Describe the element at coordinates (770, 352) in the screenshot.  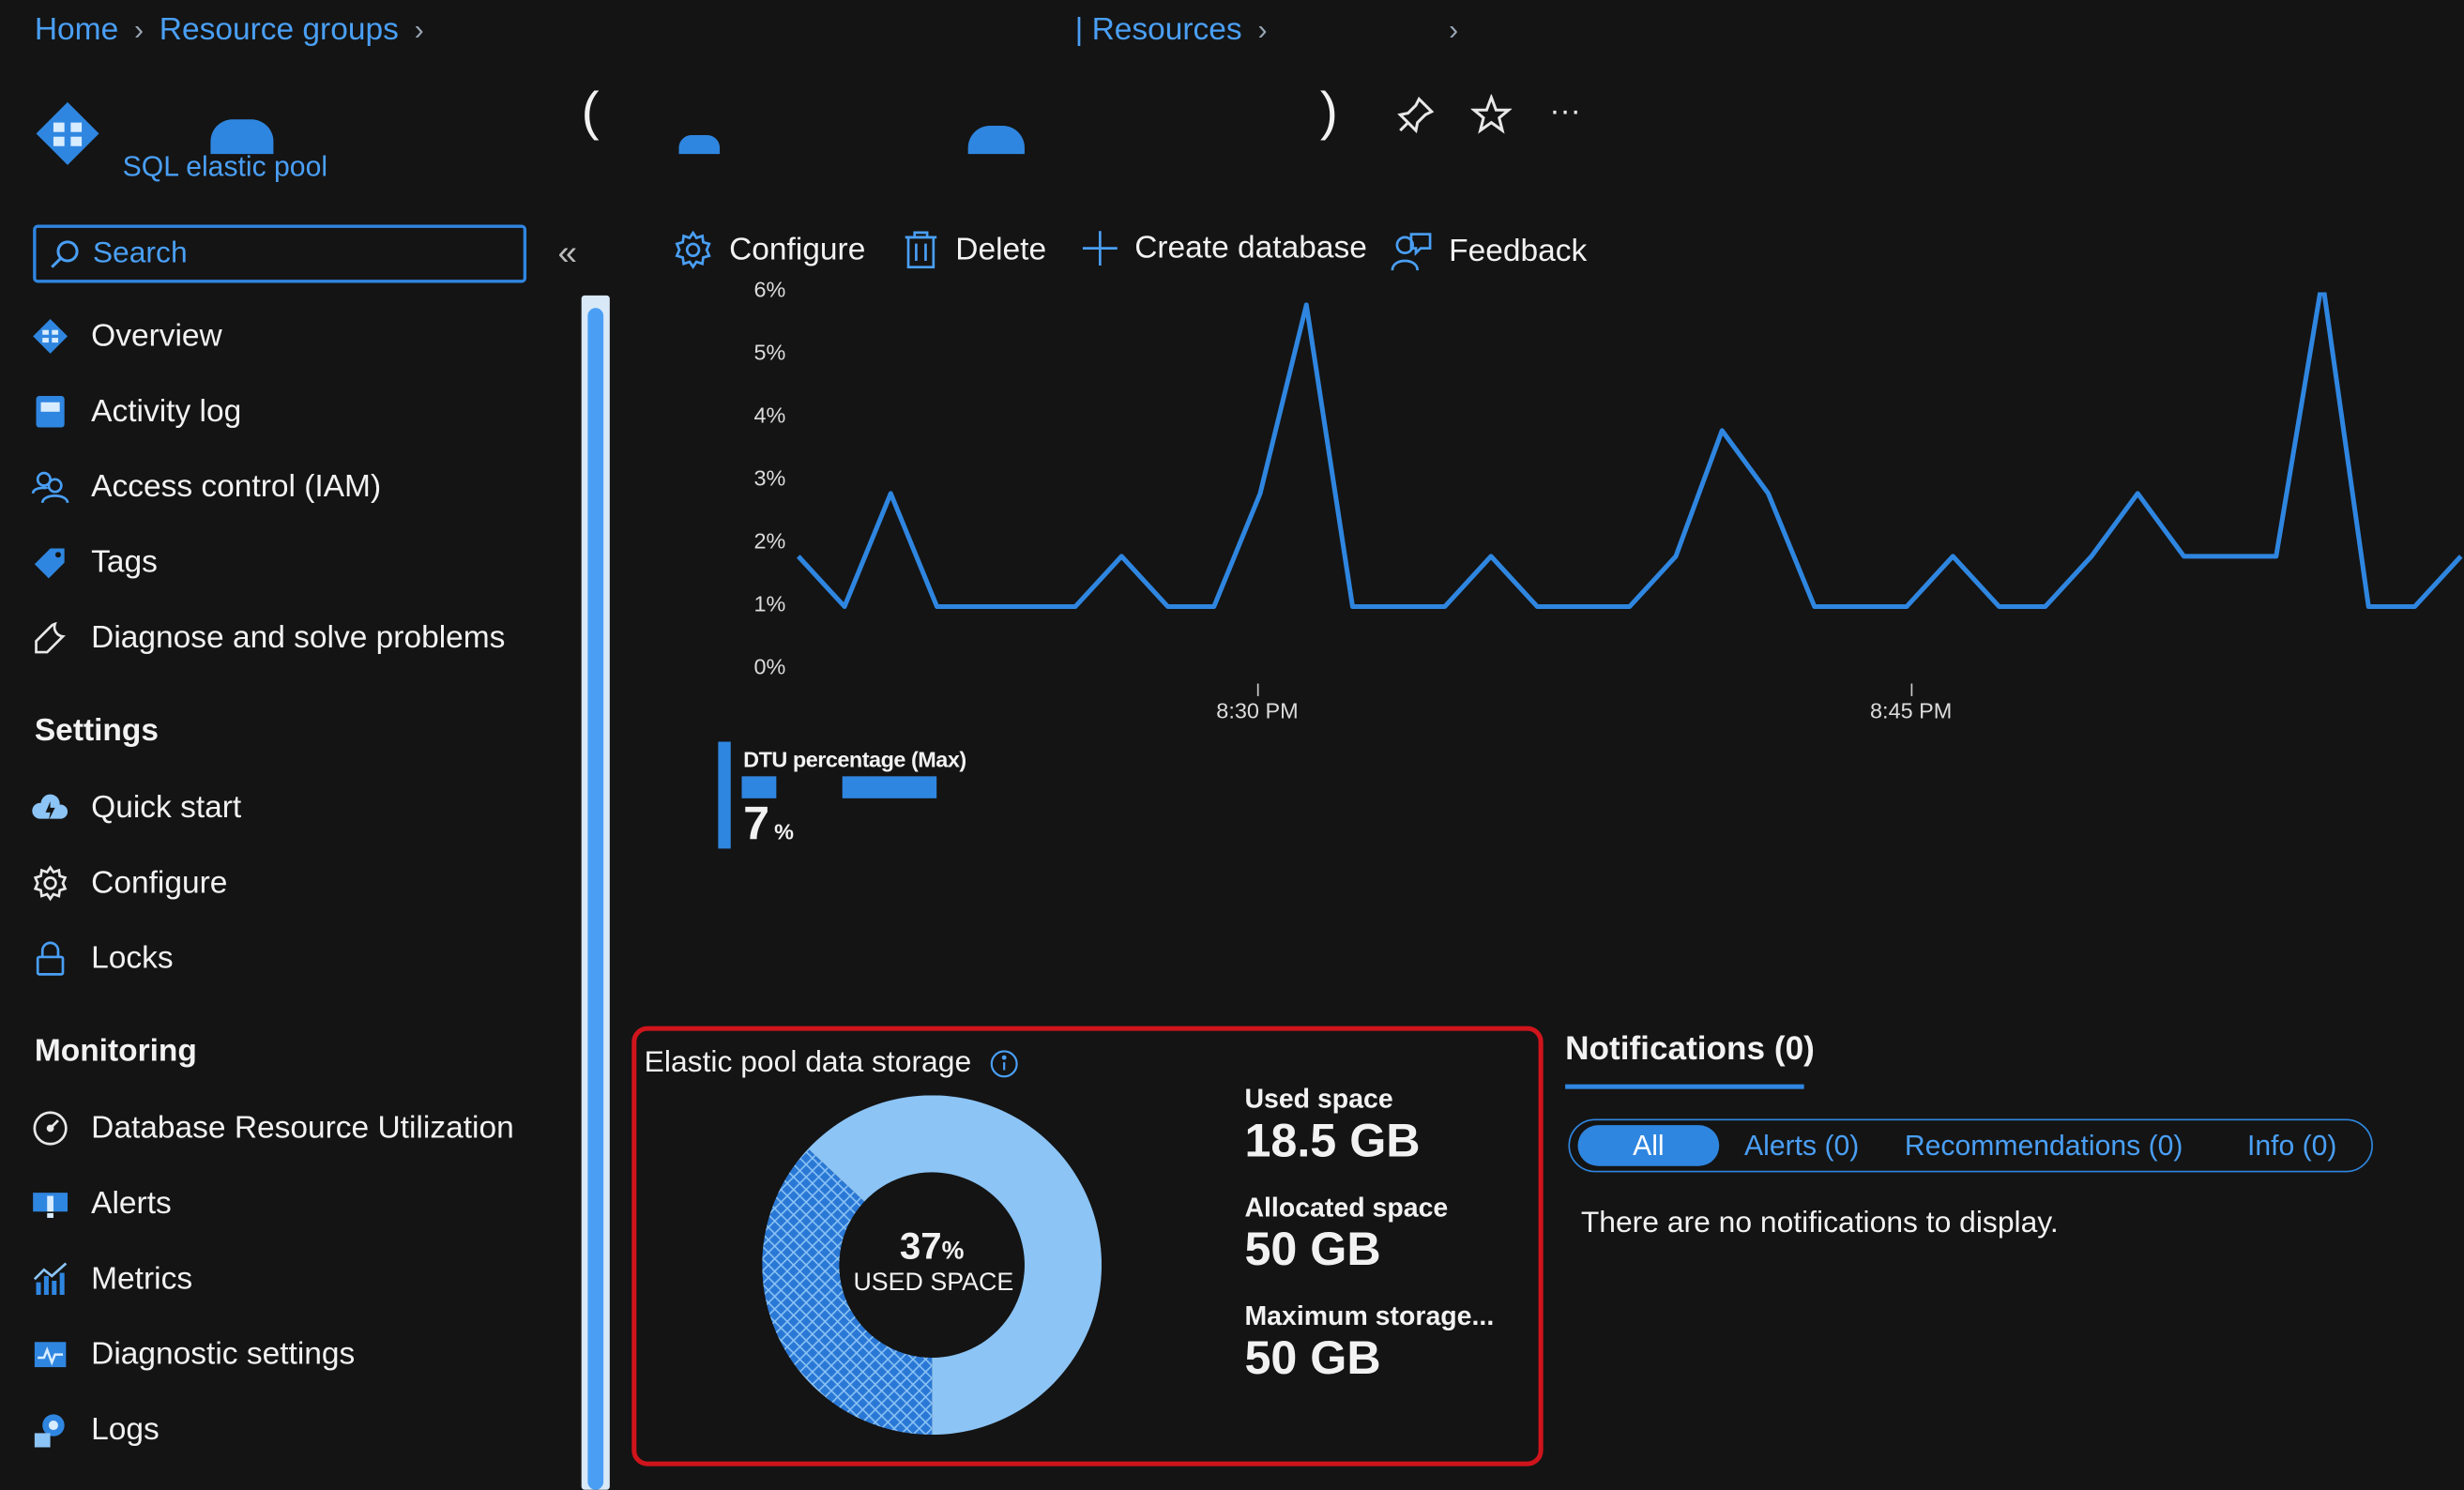
I see `y-tick-label: 5%` at that location.